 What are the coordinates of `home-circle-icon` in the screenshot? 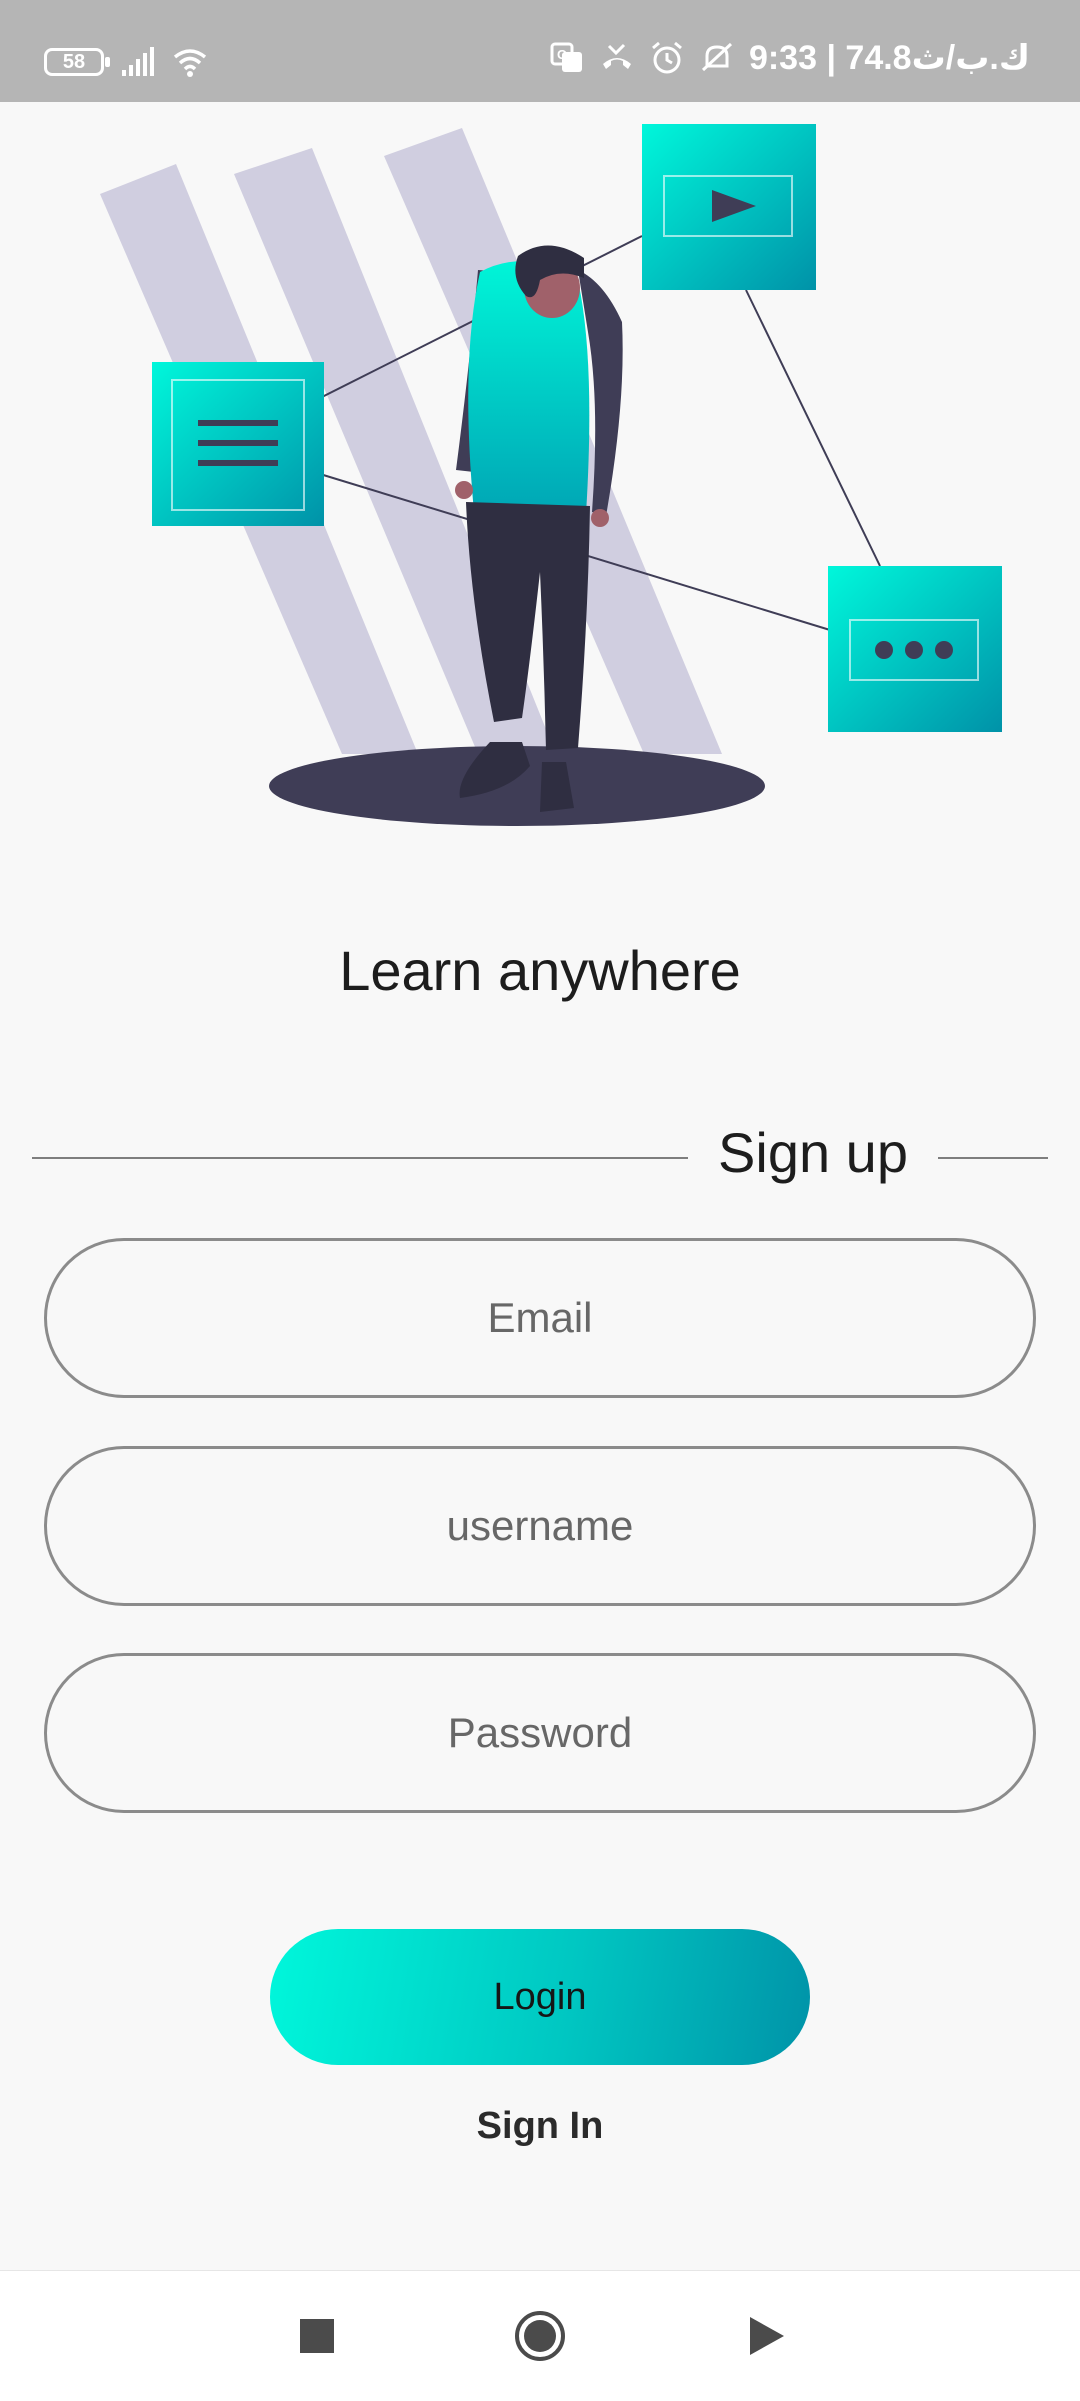 It's located at (540, 2336).